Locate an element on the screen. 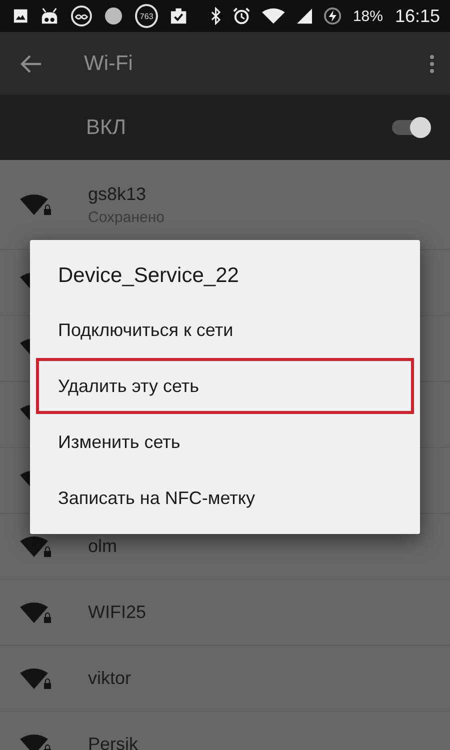 The height and width of the screenshot is (750, 450). overflow-menu-button is located at coordinates (432, 63).